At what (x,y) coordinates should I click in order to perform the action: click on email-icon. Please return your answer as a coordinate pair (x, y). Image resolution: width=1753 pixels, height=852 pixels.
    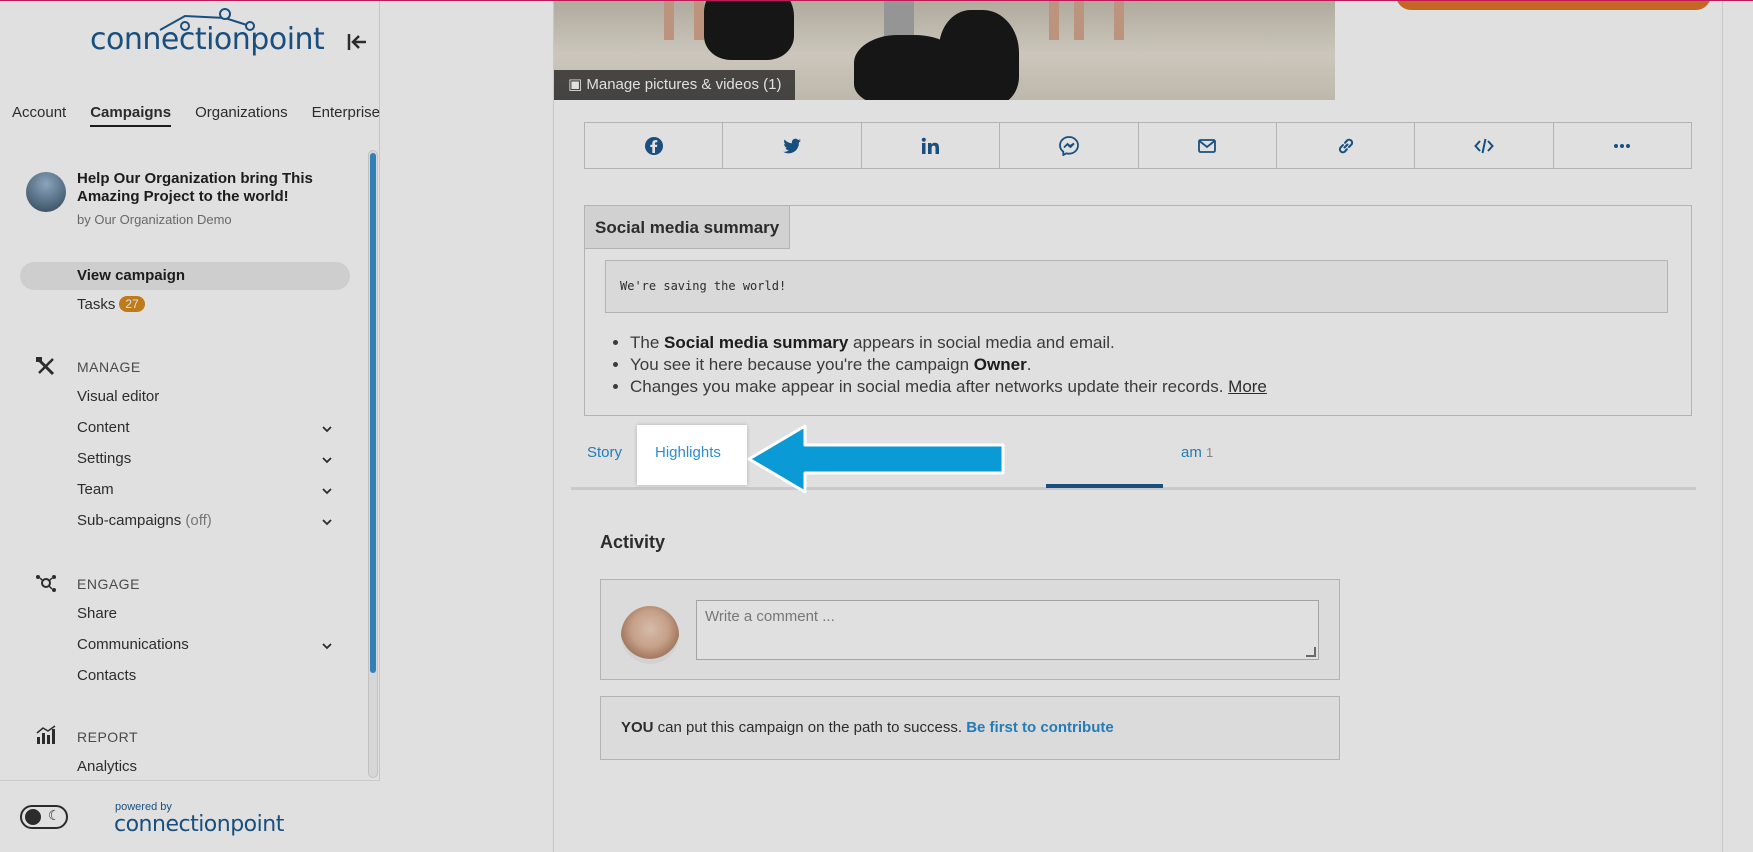
    Looking at the image, I should click on (1207, 145).